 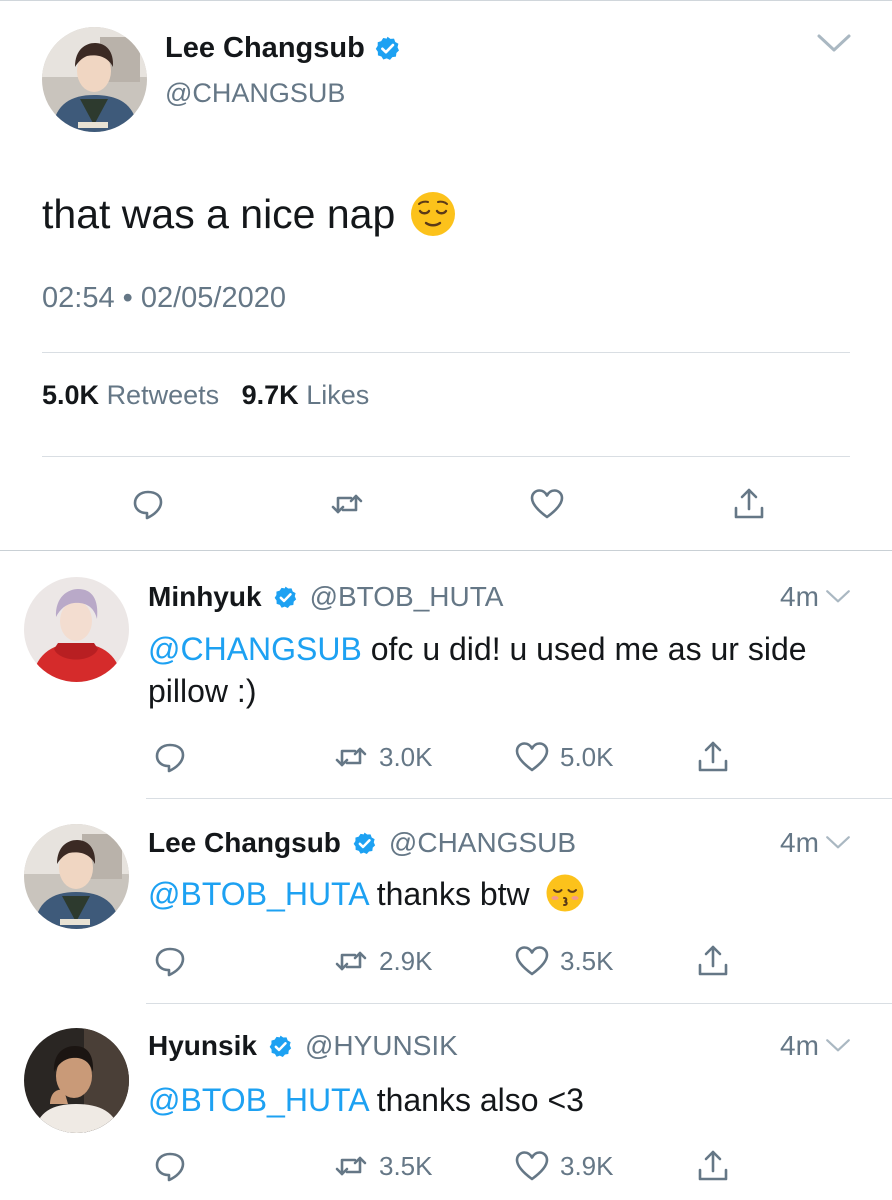 What do you see at coordinates (433, 214) in the screenshot?
I see `relieved-face-emoji-icon` at bounding box center [433, 214].